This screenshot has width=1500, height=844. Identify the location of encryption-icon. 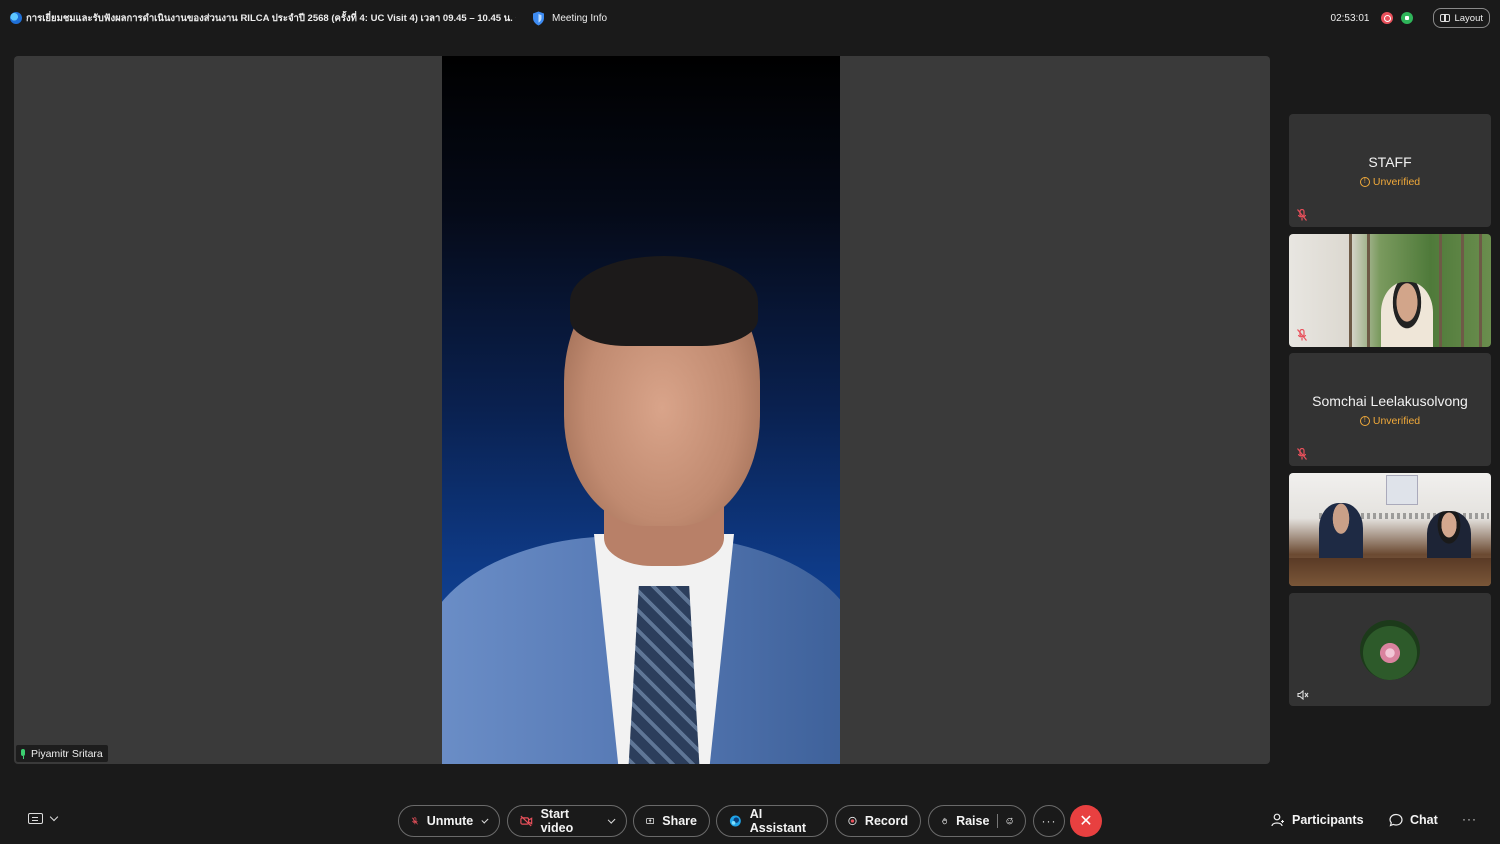
(1407, 18).